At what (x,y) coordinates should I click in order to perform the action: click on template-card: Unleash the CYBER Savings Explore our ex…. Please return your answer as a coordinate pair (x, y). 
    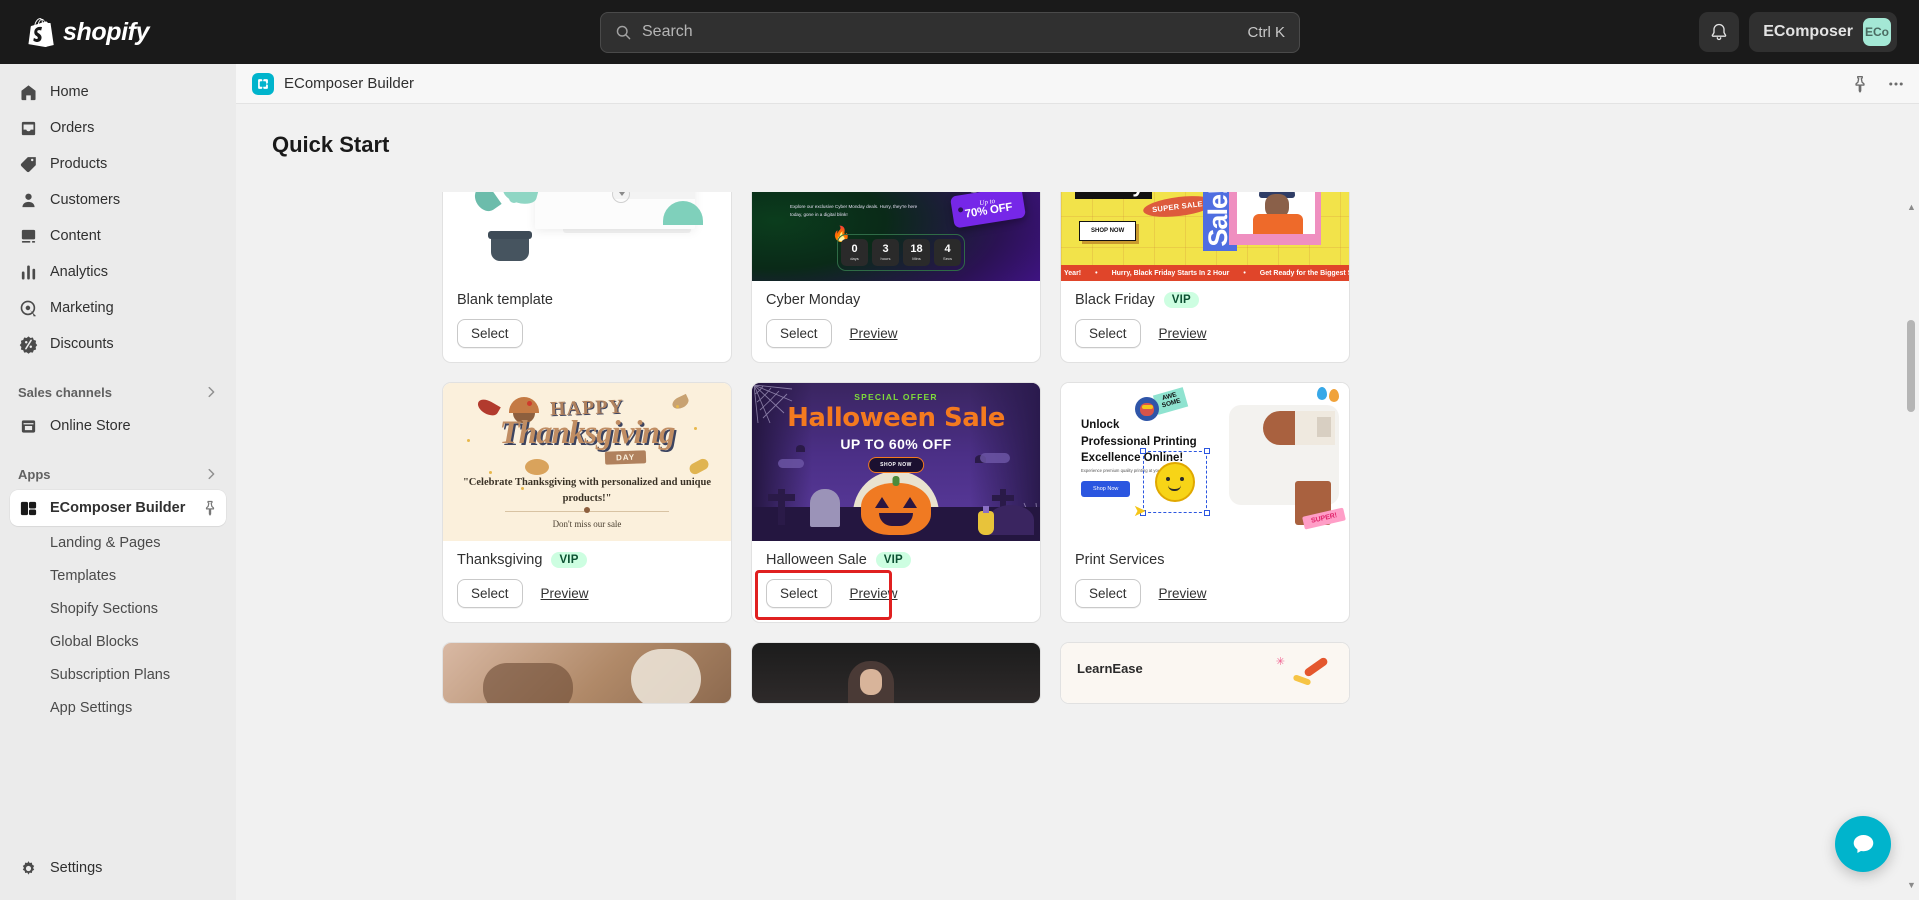
    Looking at the image, I should click on (896, 277).